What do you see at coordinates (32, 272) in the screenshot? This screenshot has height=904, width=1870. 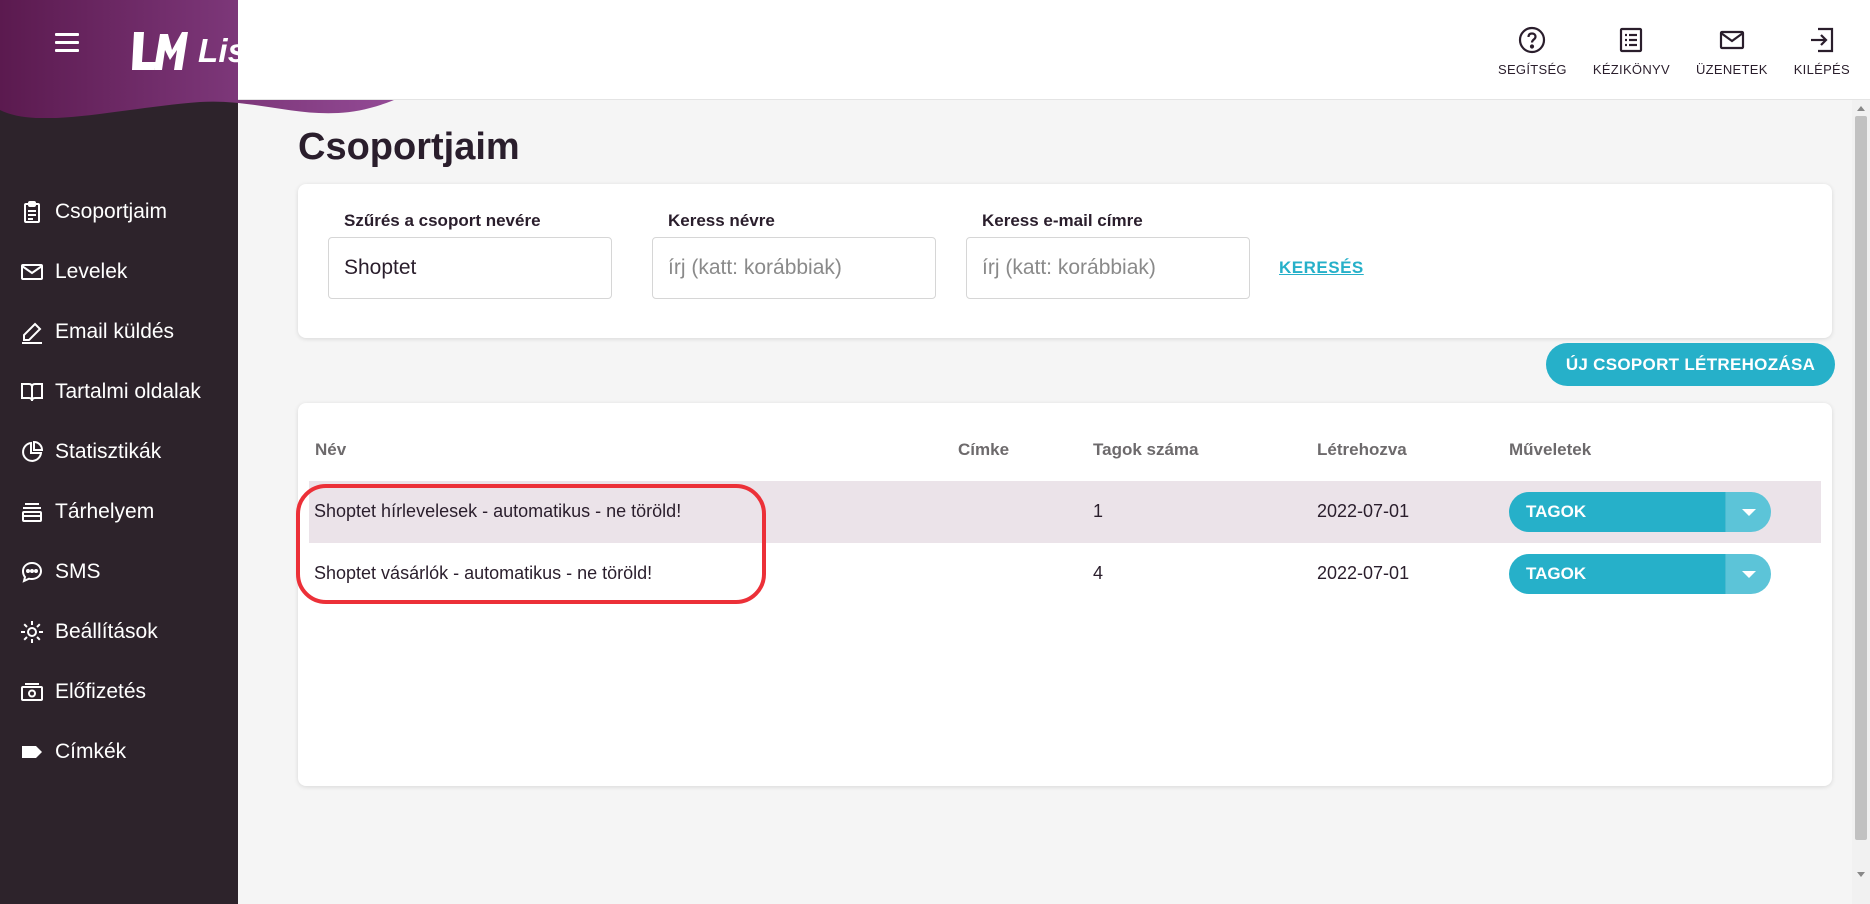 I see `envelope-icon` at bounding box center [32, 272].